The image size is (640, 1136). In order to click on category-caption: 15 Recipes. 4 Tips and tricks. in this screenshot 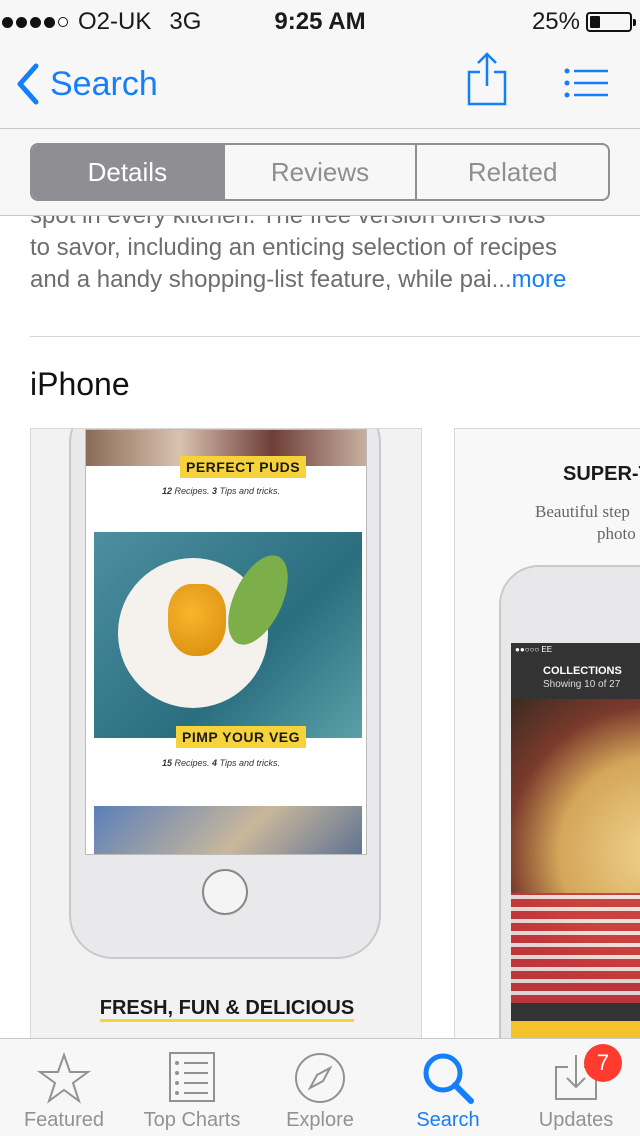, I will do `click(221, 763)`.